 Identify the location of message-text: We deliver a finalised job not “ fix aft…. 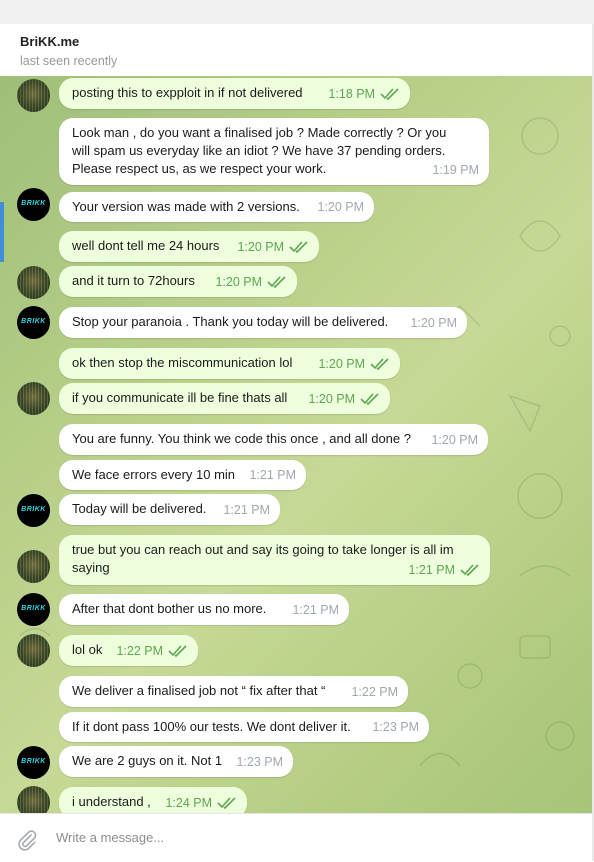
(199, 690).